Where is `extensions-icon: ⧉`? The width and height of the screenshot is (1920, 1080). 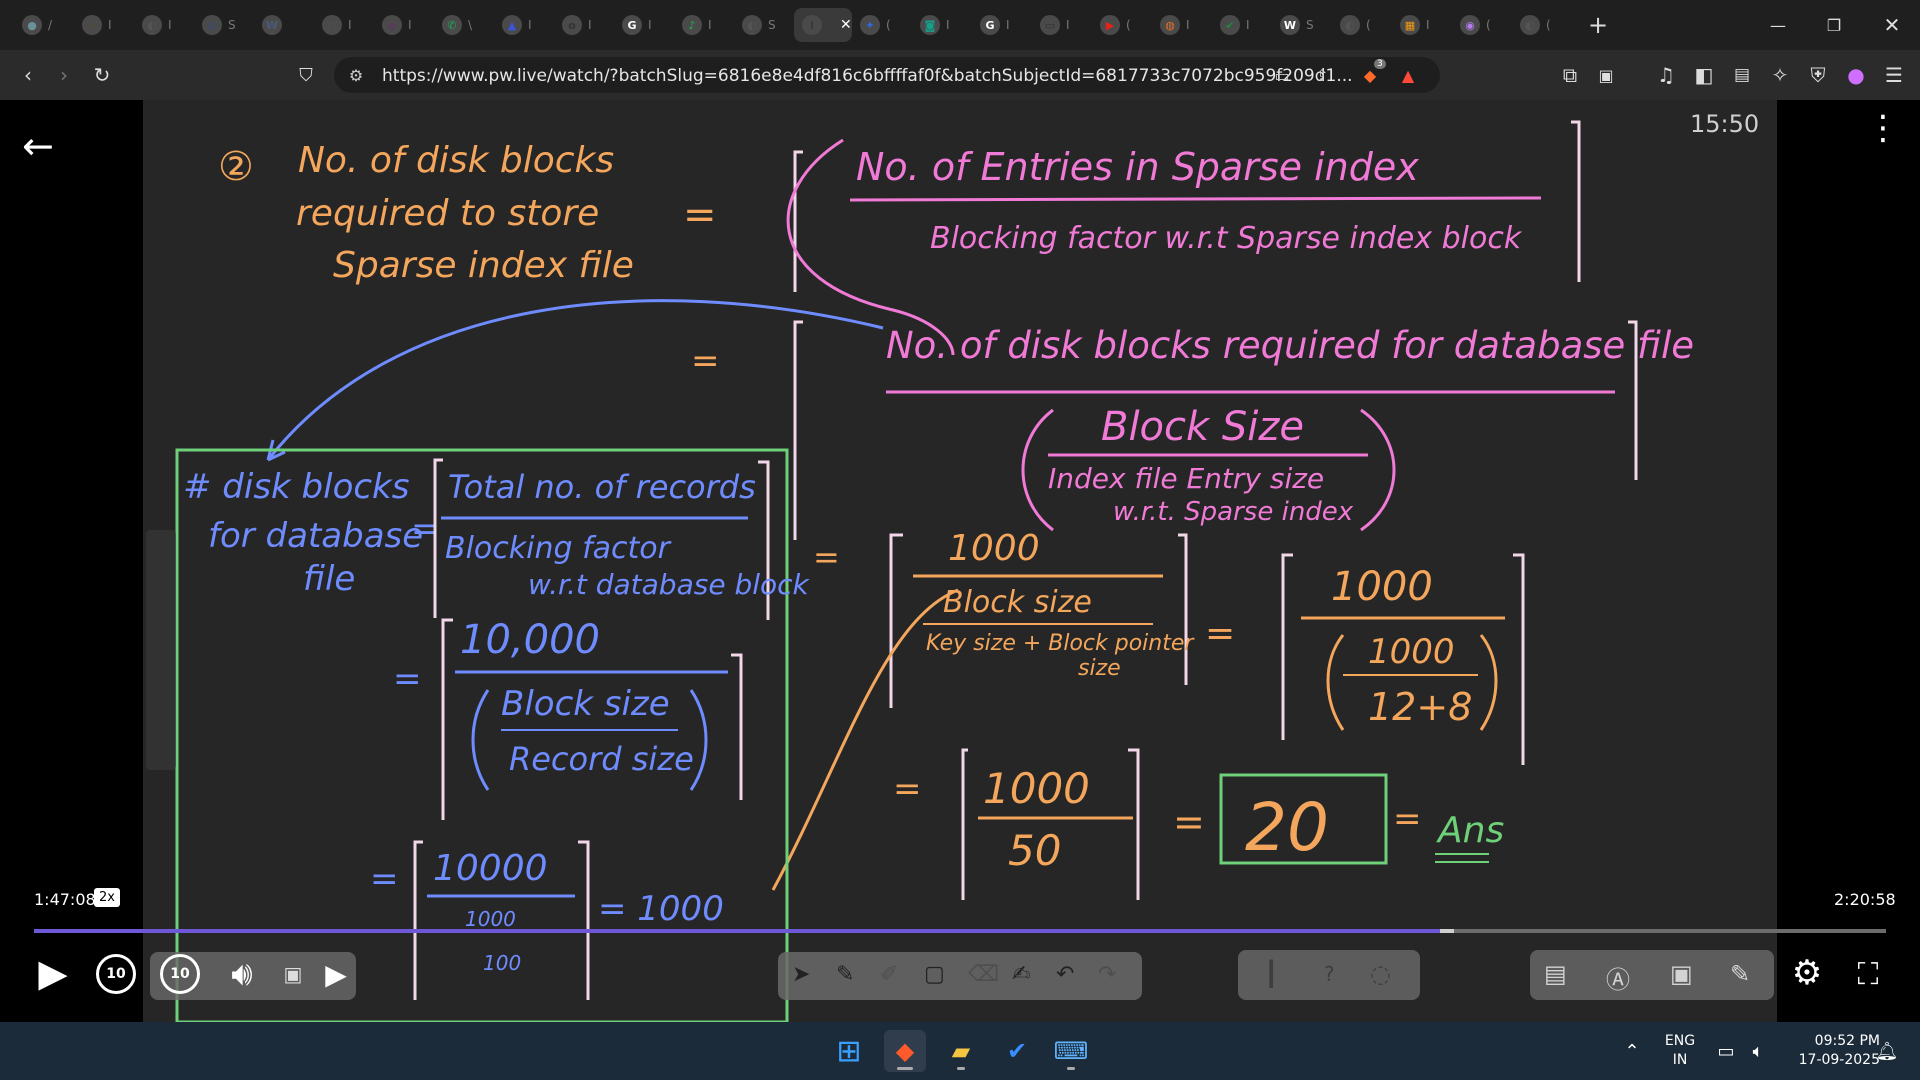
extensions-icon: ⧉ is located at coordinates (1570, 75).